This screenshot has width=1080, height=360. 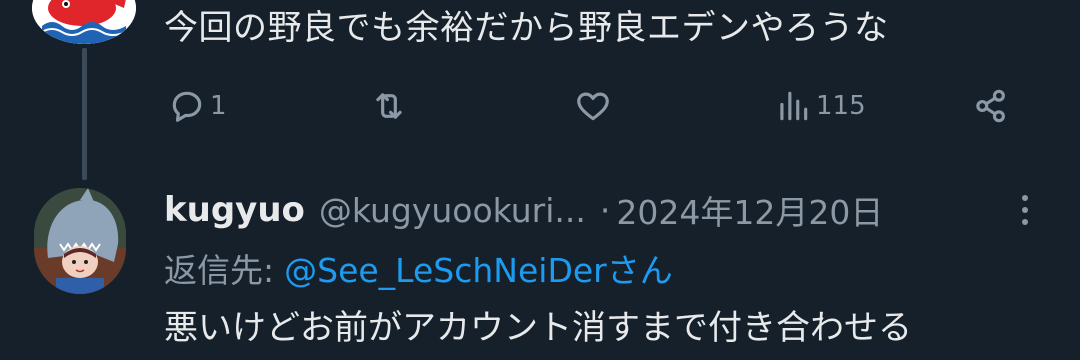 What do you see at coordinates (841, 106) in the screenshot?
I see `views-count: 115` at bounding box center [841, 106].